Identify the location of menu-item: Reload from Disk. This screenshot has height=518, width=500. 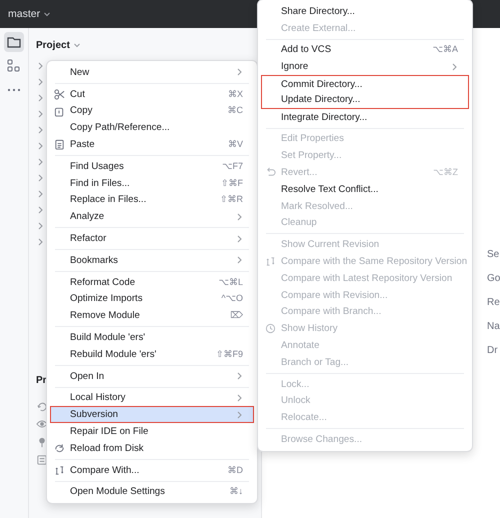
(152, 448).